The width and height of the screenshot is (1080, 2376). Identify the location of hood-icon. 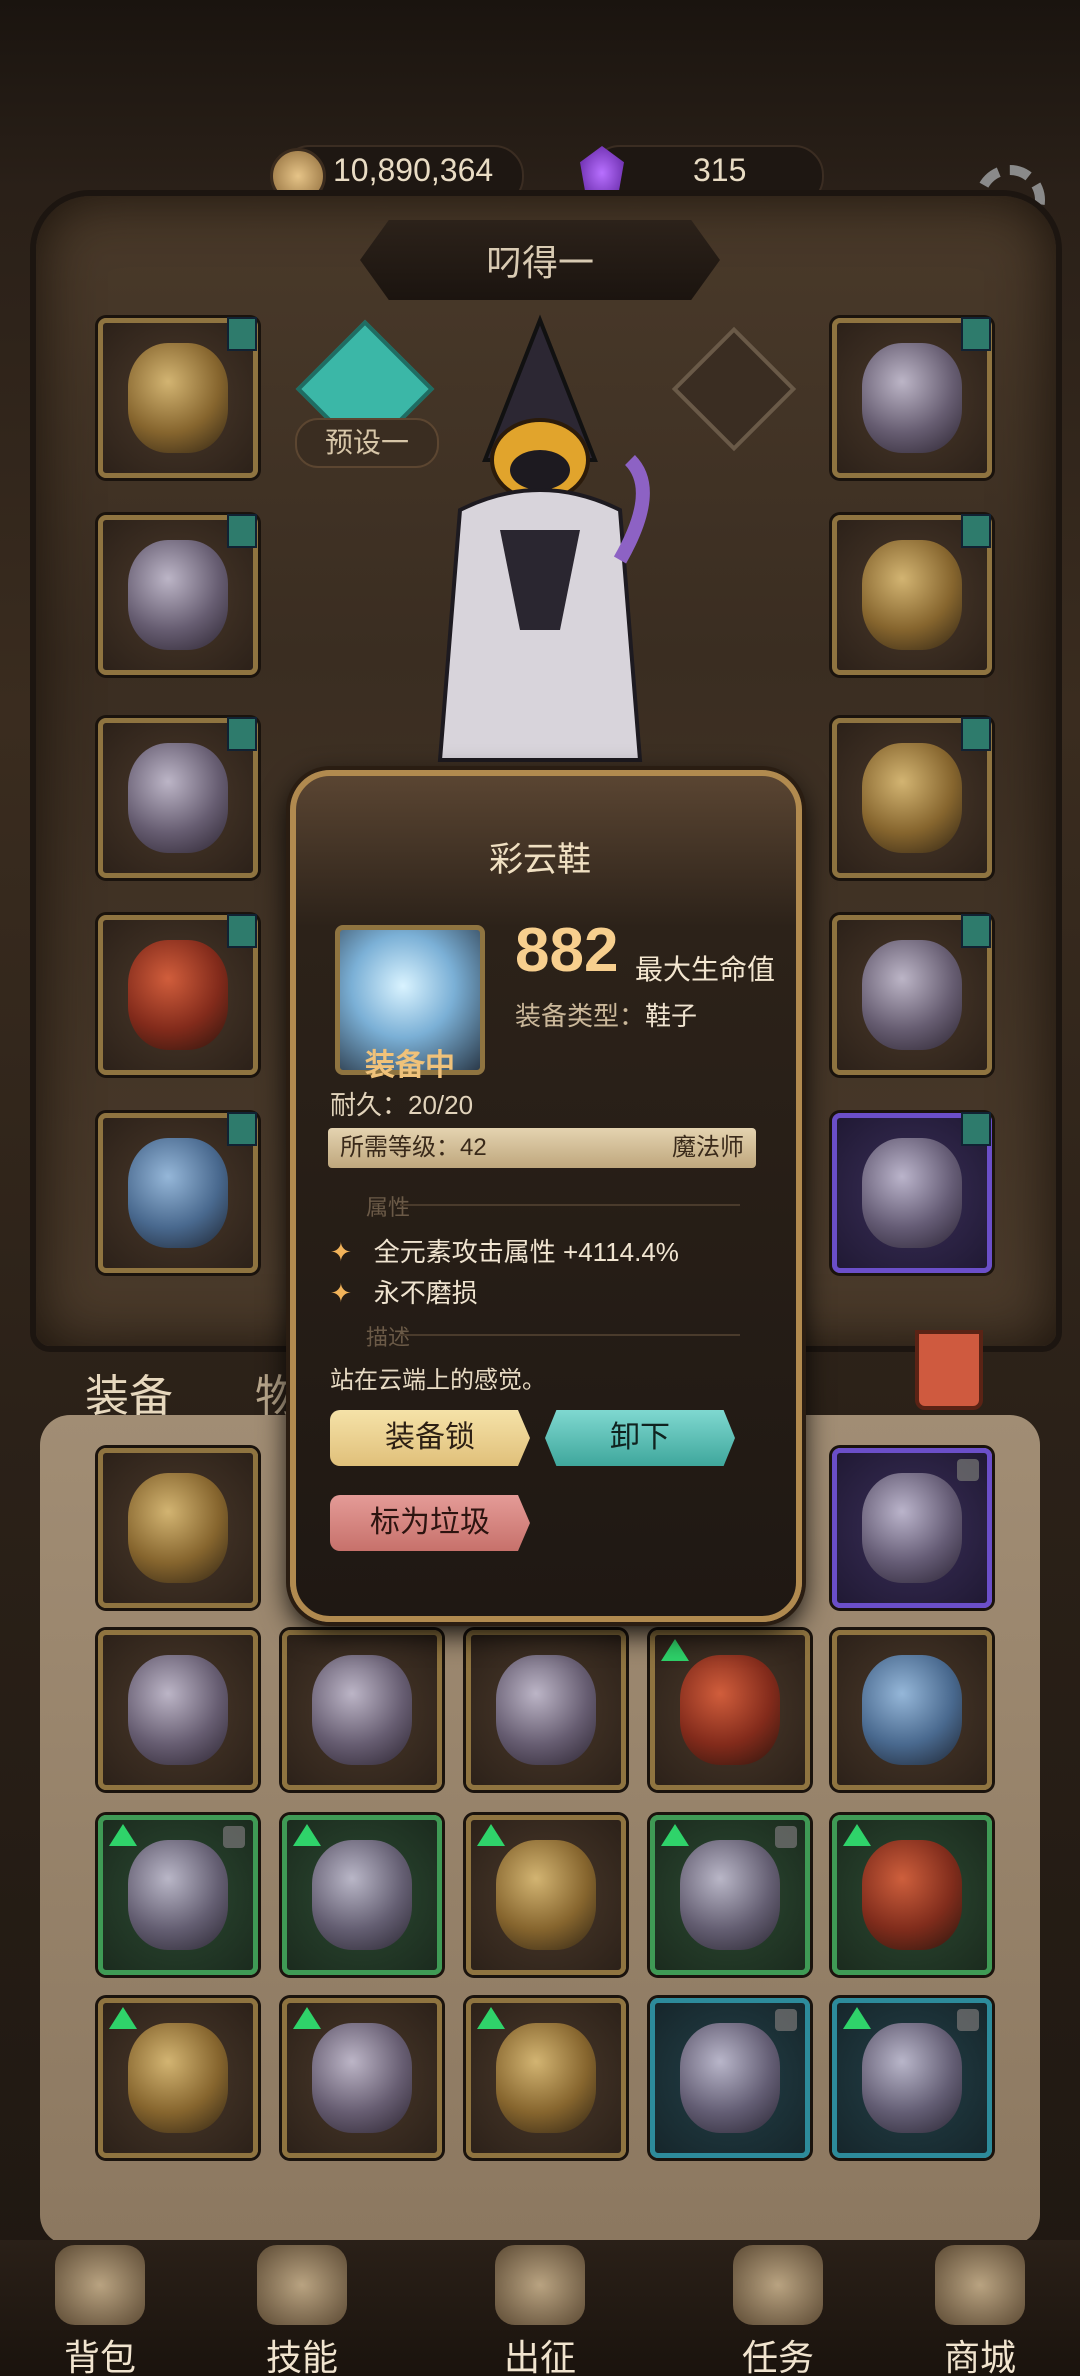
(912, 1895).